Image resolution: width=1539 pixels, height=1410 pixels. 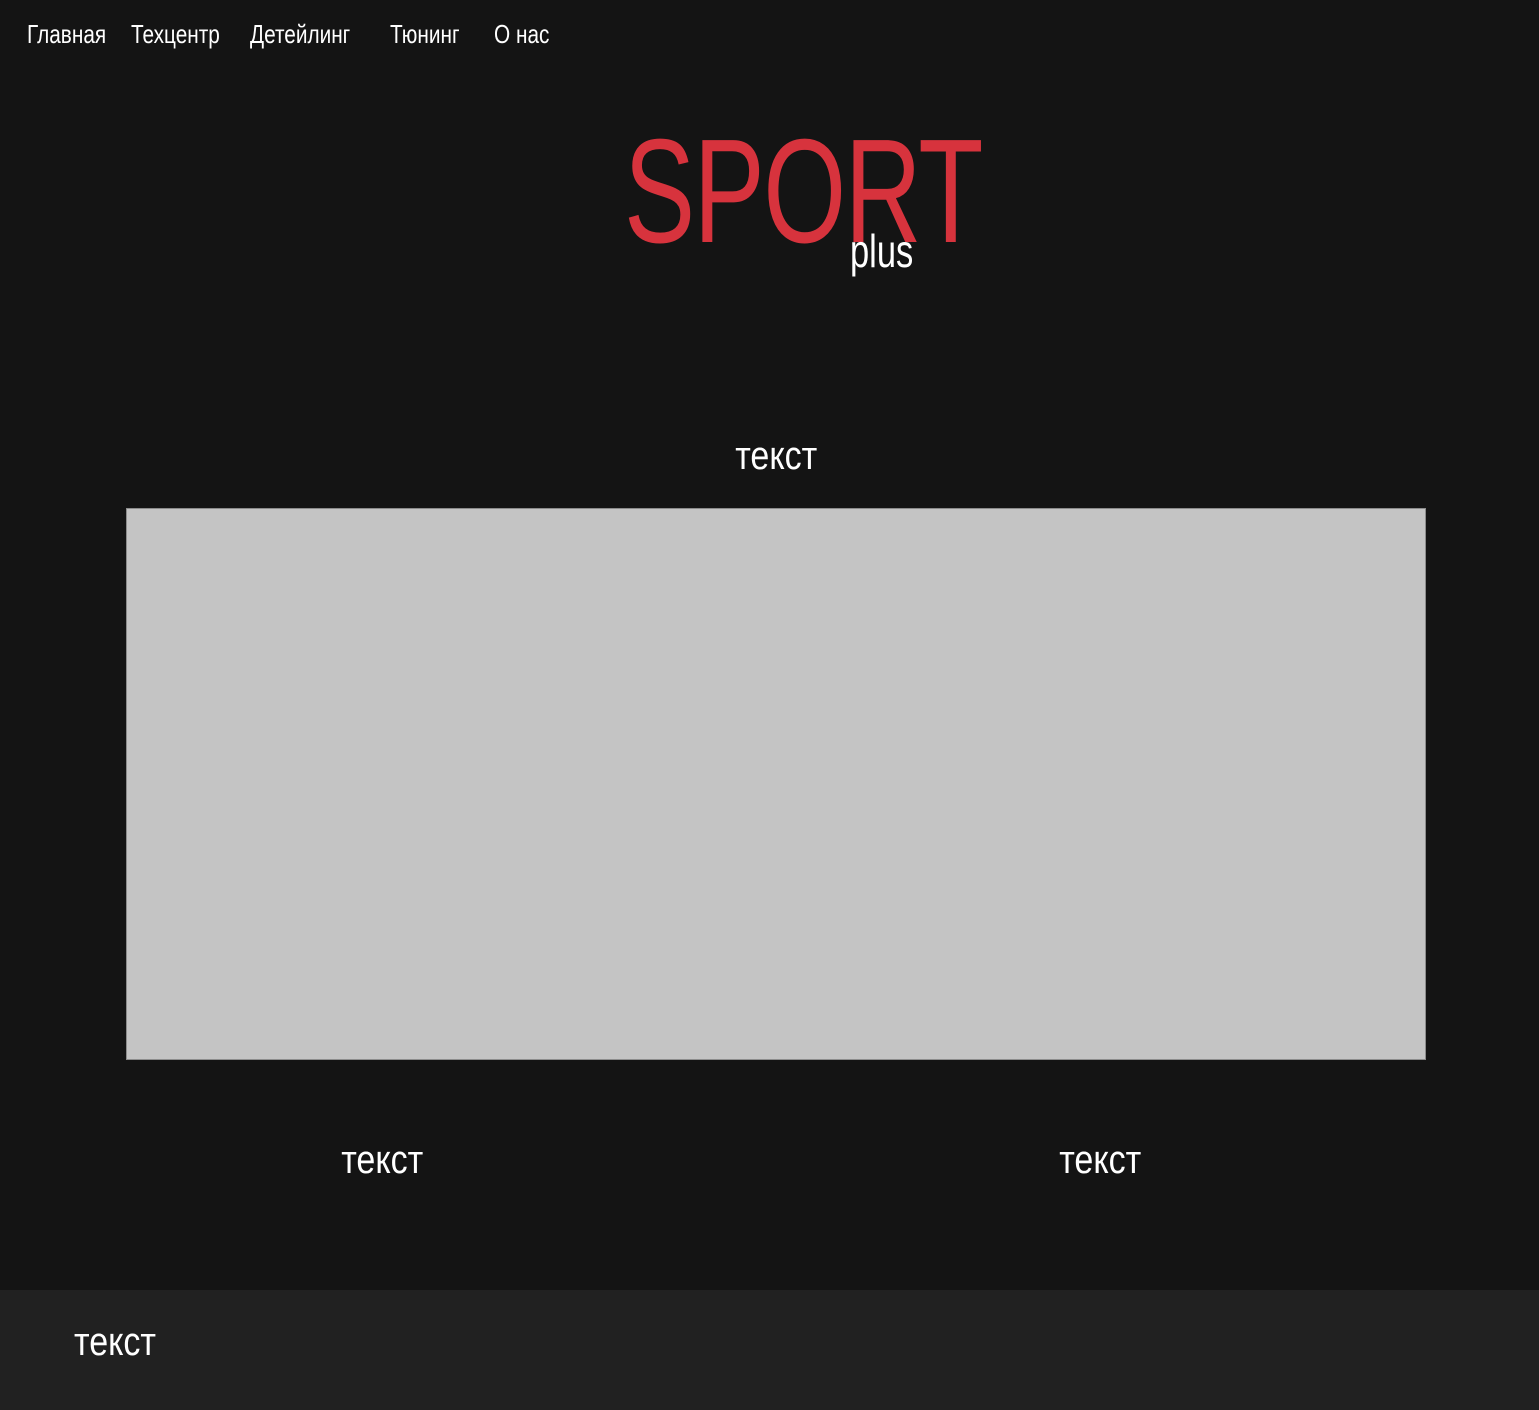 I want to click on right-column-label: текст, so click(x=1100, y=1160).